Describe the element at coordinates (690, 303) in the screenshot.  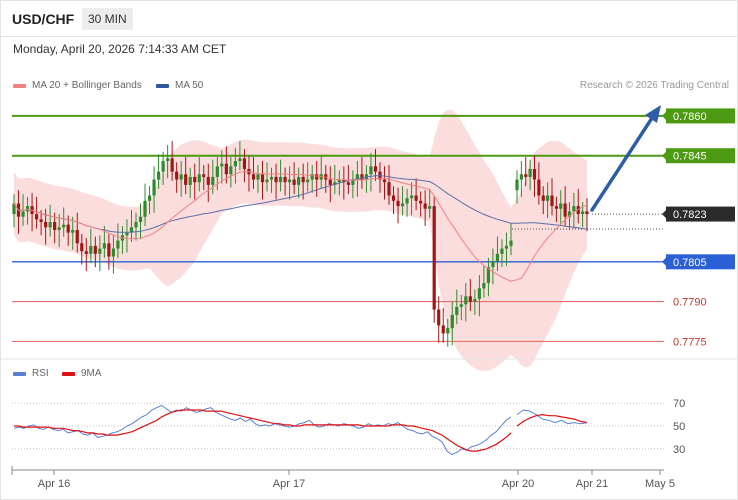
I see `level-label-support_minor: 0.7790` at that location.